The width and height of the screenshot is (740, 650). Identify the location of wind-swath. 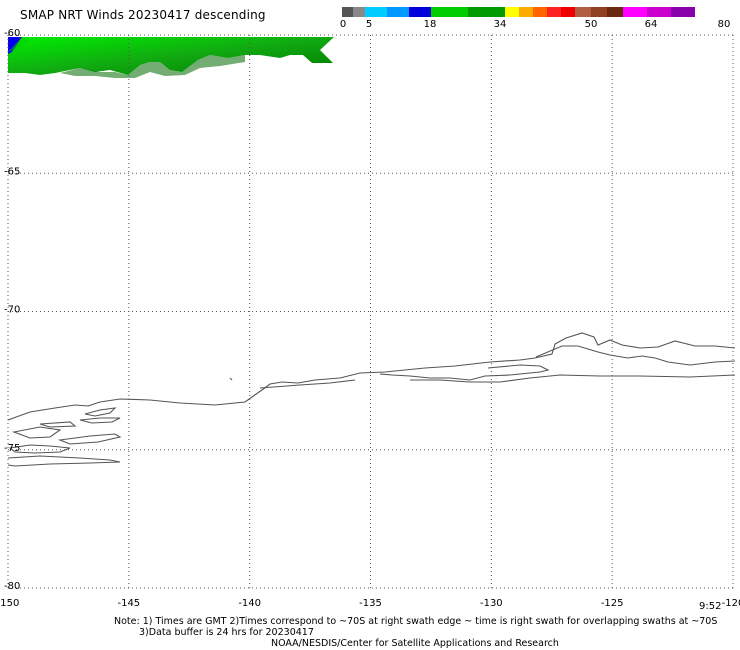
(171, 56).